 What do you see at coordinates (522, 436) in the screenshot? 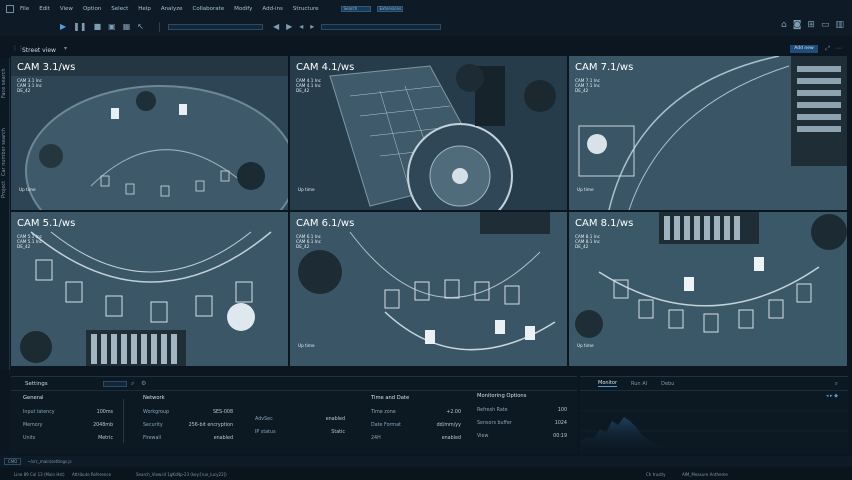
I see `setting-row: View 00:19` at bounding box center [522, 436].